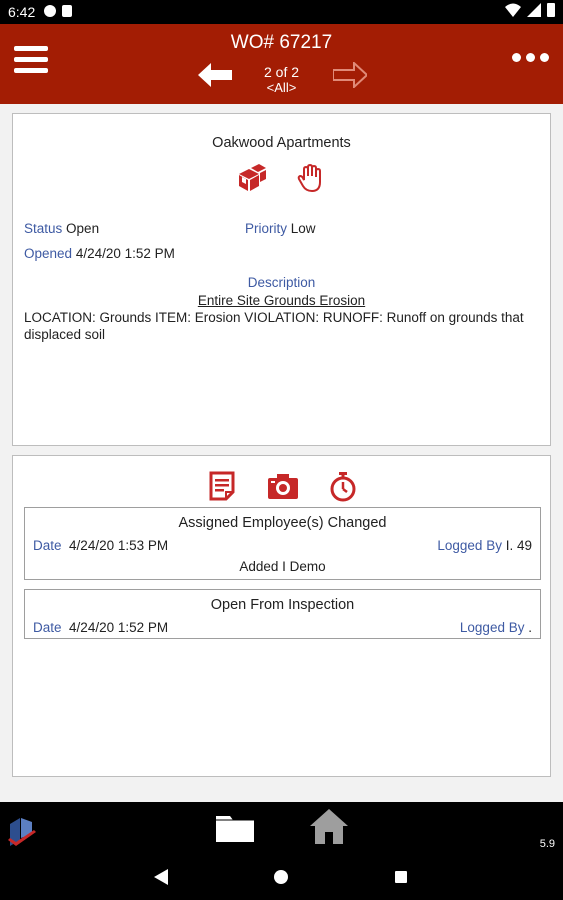 This screenshot has height=900, width=563. I want to click on home-circle-icon, so click(281, 877).